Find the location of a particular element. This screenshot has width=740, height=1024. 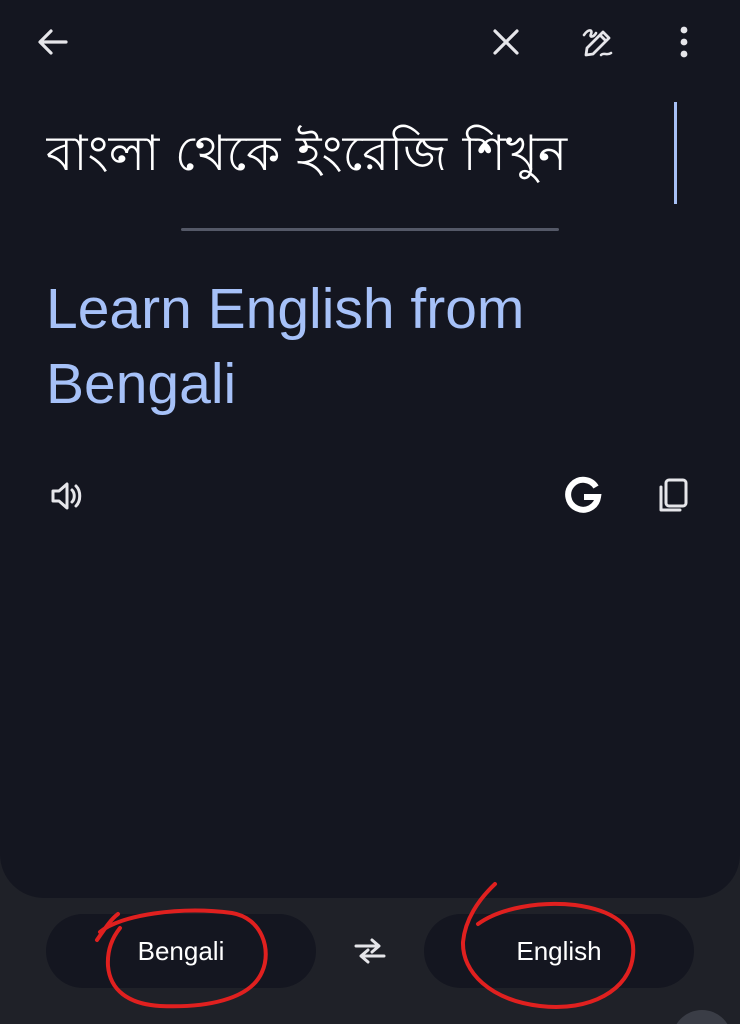

swap-arrows-icon is located at coordinates (370, 951).